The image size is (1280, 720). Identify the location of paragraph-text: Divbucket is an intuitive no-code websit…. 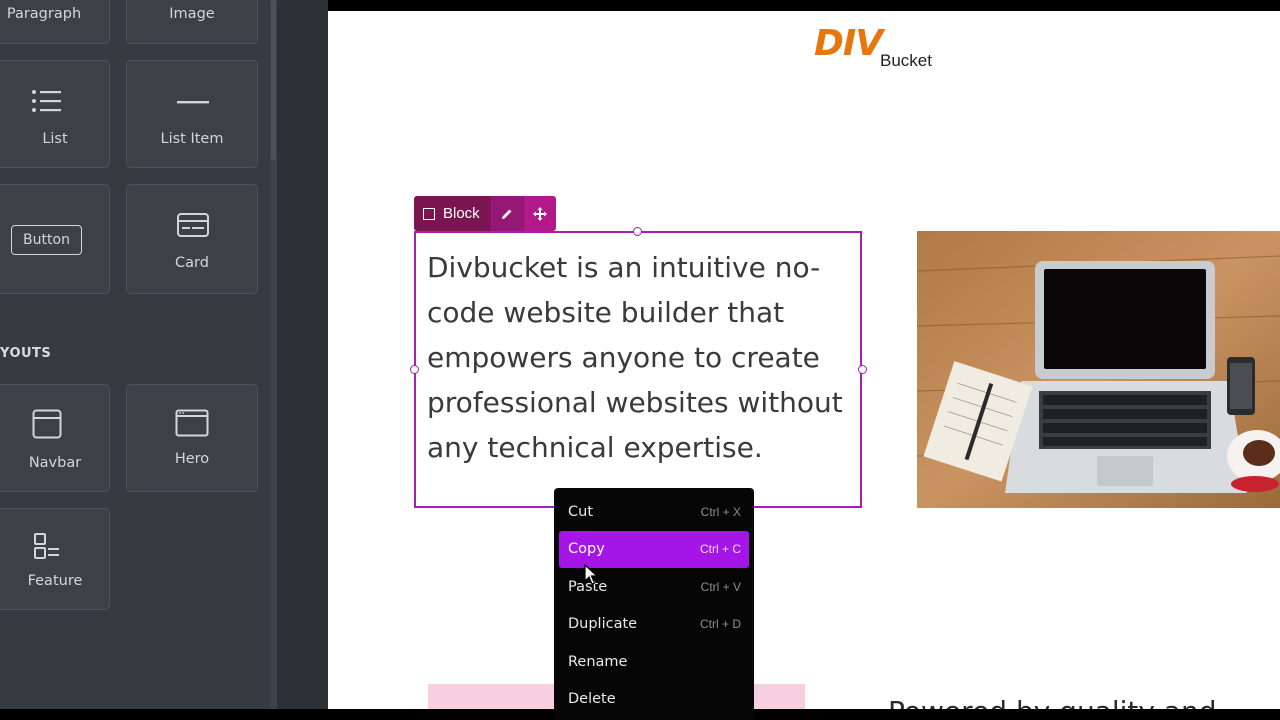
(642, 357).